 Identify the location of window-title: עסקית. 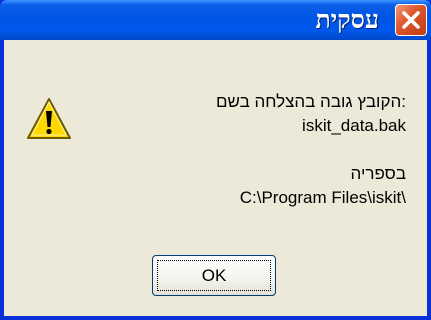
(347, 19).